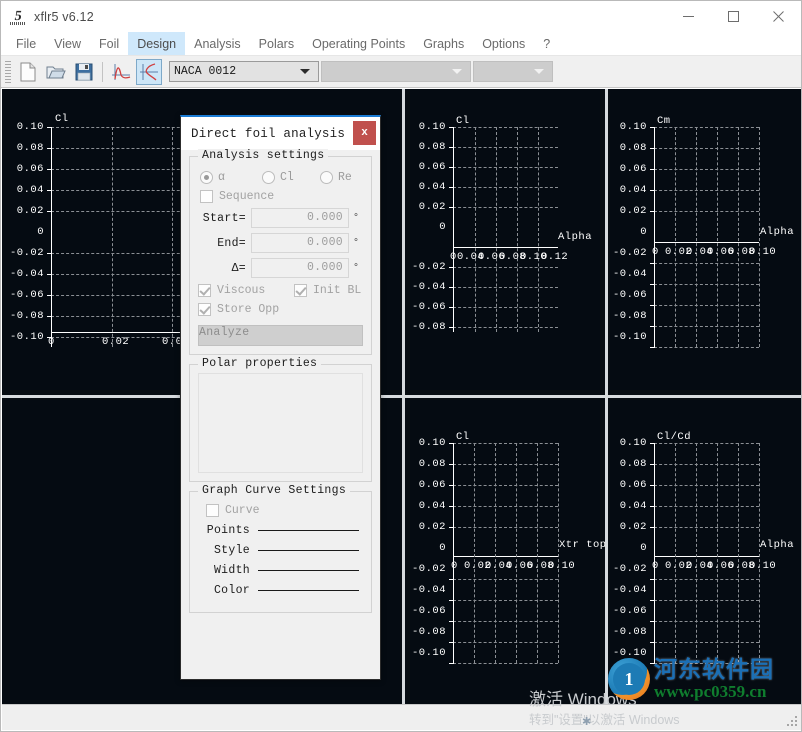 Image resolution: width=802 pixels, height=732 pixels. Describe the element at coordinates (238, 268) in the screenshot. I see `delta-label: Δ=` at that location.